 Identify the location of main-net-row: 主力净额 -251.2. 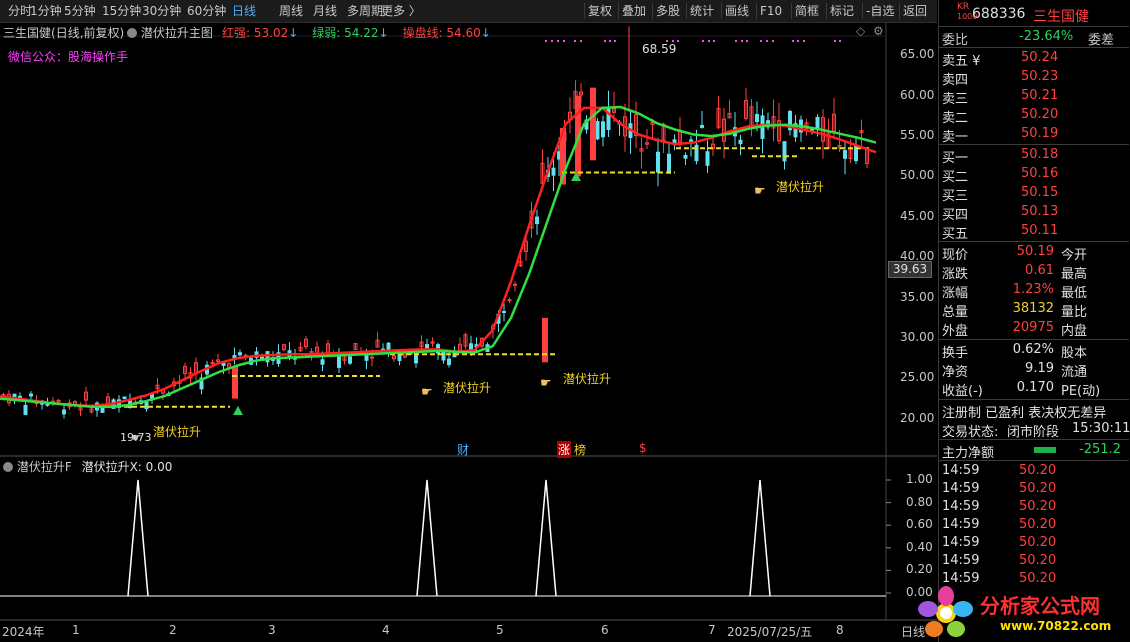
(1034, 451).